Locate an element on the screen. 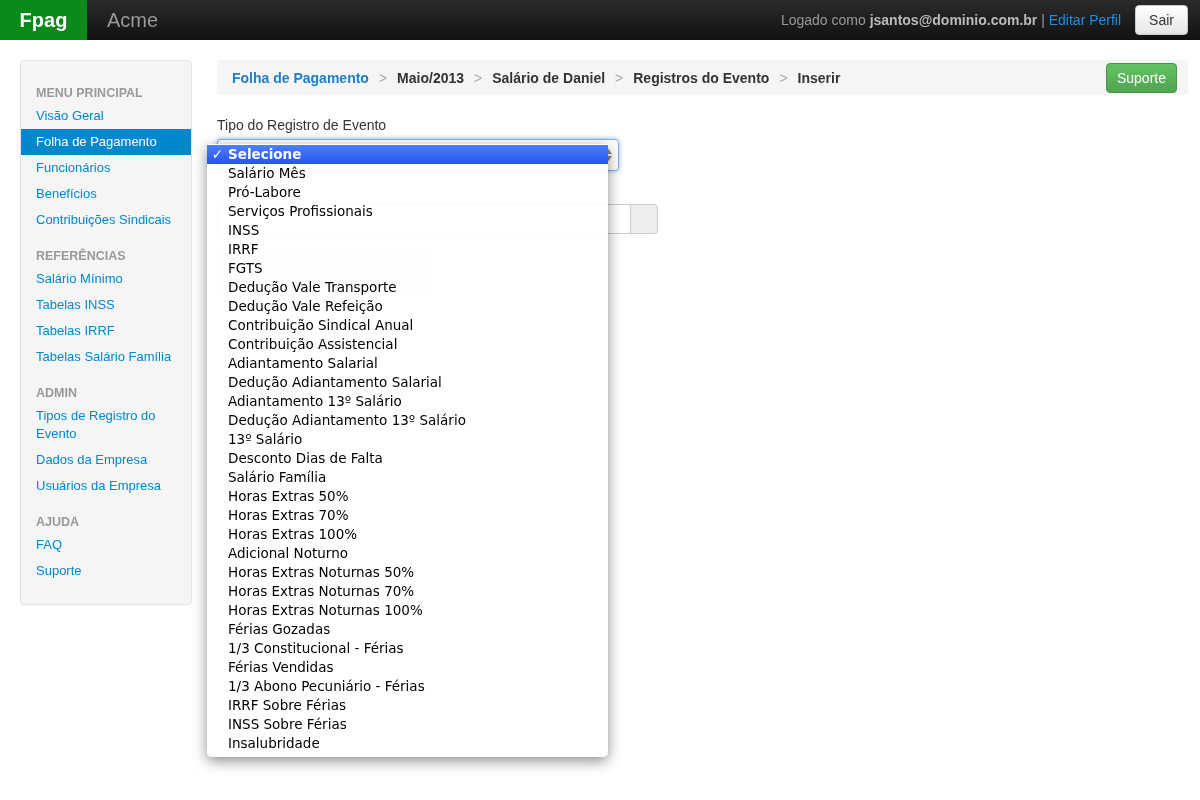 This screenshot has height=800, width=1200. section-header: MENU PRINCIPAL is located at coordinates (89, 93).